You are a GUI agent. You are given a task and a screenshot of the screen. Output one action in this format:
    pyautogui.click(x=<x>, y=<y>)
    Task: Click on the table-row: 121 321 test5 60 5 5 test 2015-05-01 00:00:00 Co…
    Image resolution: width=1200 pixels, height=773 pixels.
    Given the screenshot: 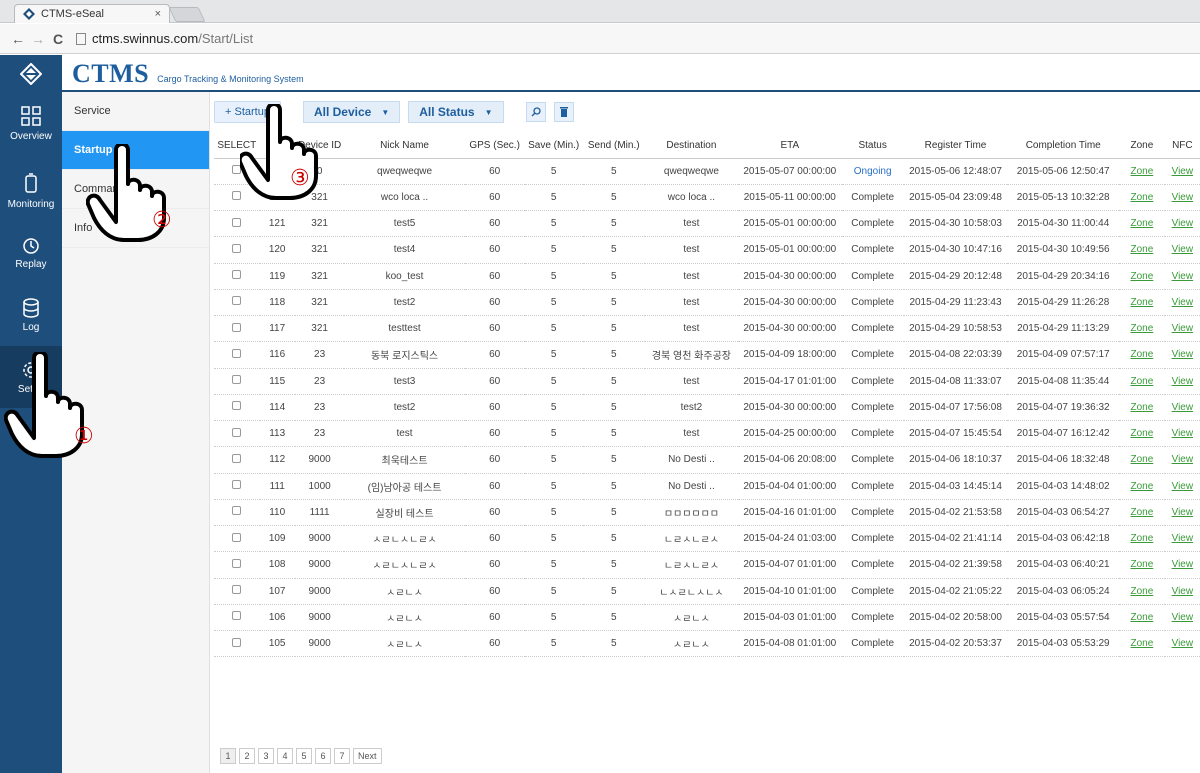 What is the action you would take?
    pyautogui.click(x=707, y=224)
    